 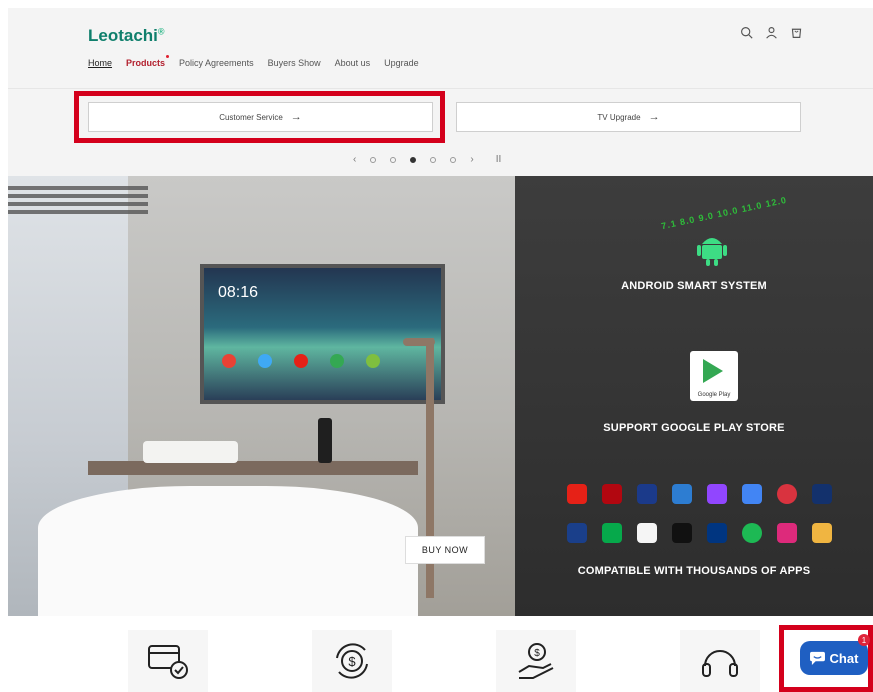 What do you see at coordinates (445, 550) in the screenshot?
I see `buy-now-button: BUY NOW` at bounding box center [445, 550].